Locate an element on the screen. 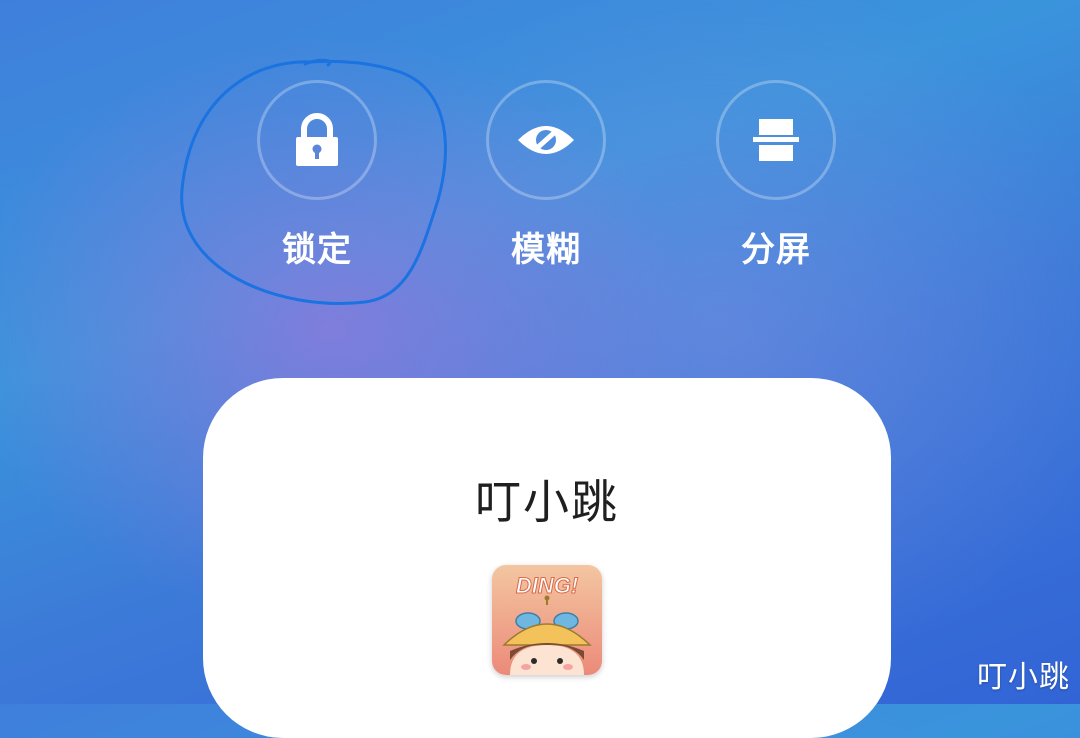  eye-blur-icon is located at coordinates (546, 140).